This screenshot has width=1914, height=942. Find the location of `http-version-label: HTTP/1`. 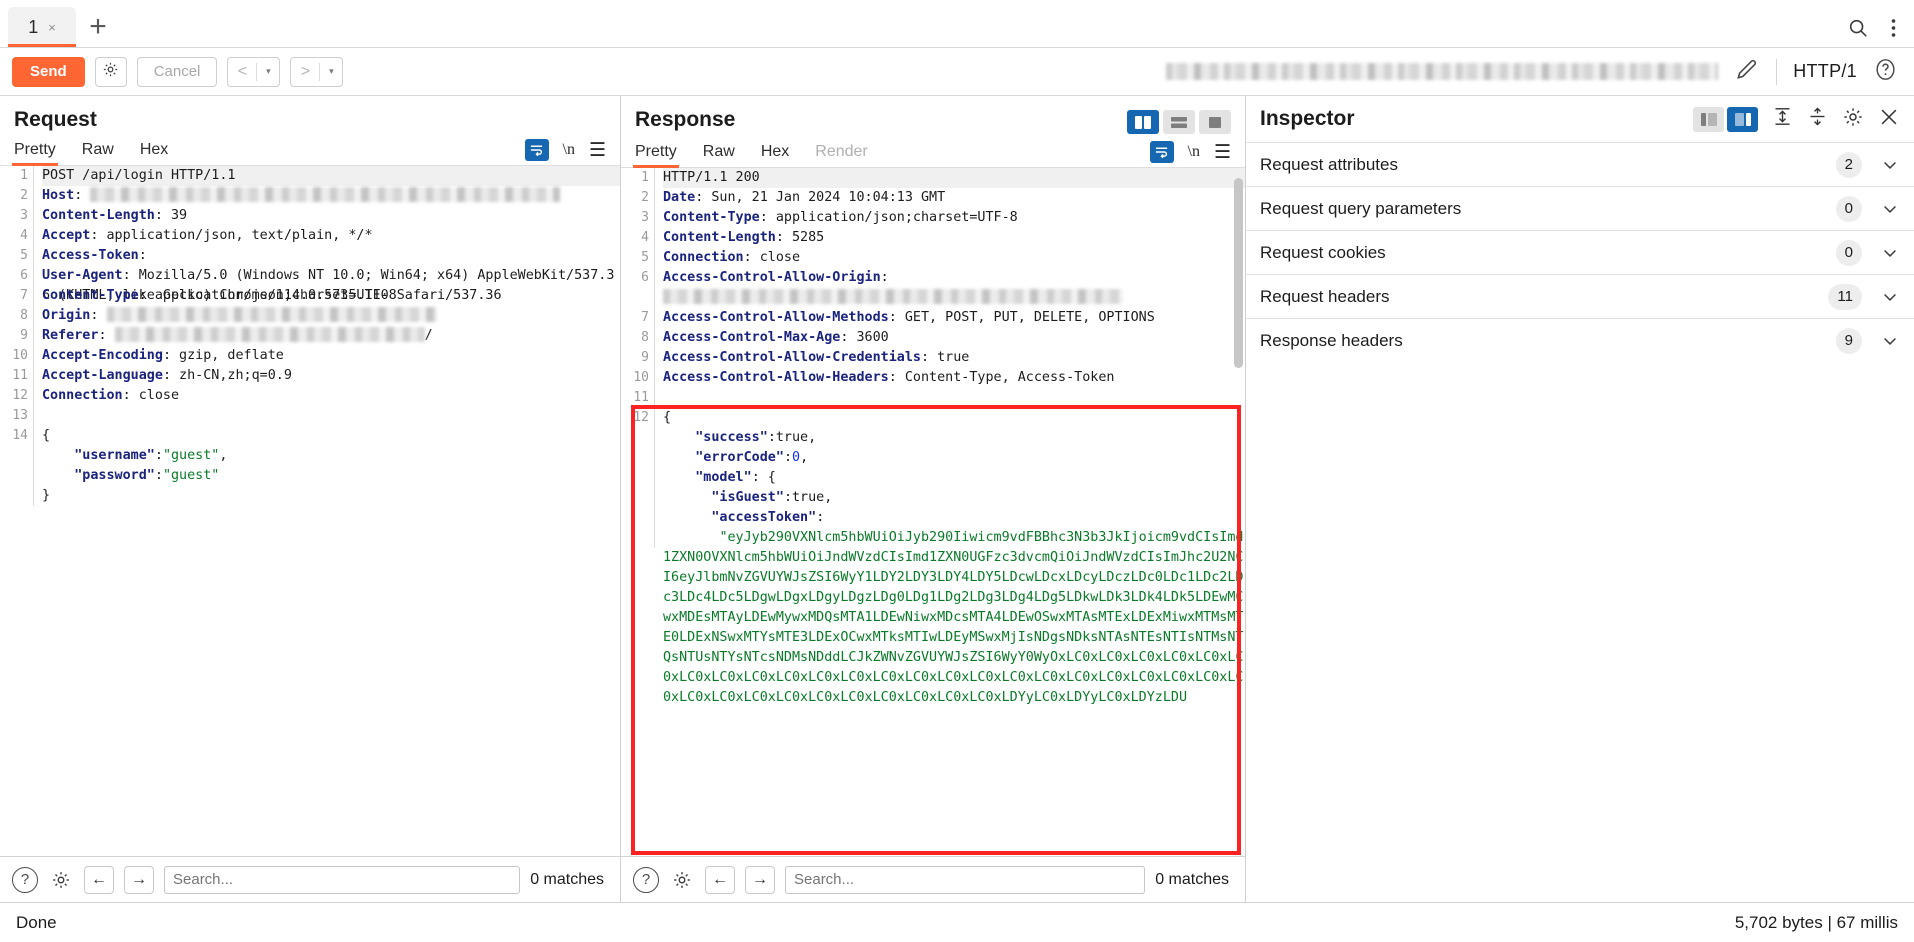

http-version-label: HTTP/1 is located at coordinates (1825, 71).